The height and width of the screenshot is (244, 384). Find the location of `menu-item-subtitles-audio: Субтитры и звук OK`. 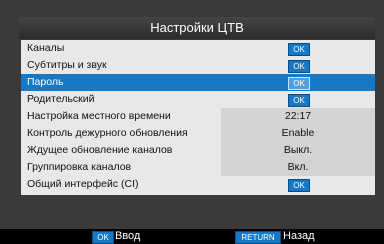

menu-item-subtitles-audio: Субтитры и звук OK is located at coordinates (198, 65).